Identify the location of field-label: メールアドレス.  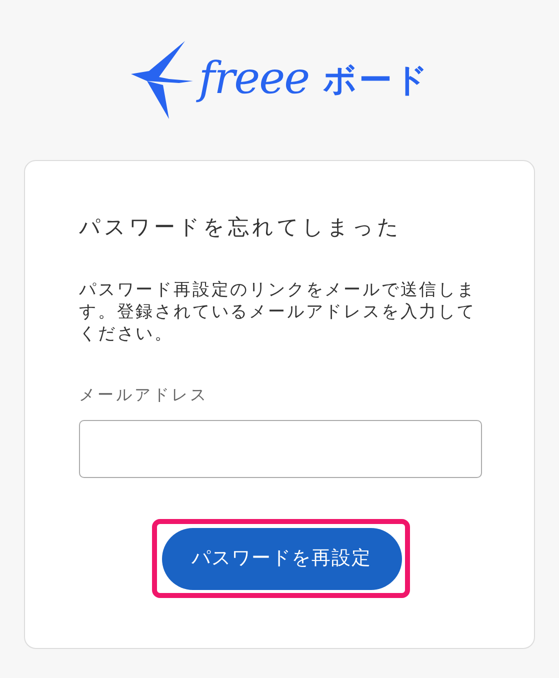
(144, 396).